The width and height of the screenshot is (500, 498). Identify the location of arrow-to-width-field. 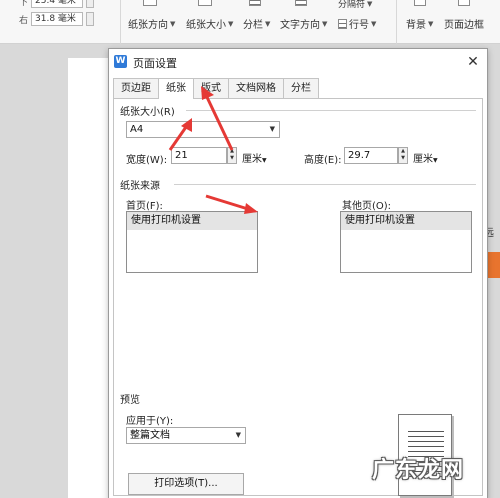
(178, 138).